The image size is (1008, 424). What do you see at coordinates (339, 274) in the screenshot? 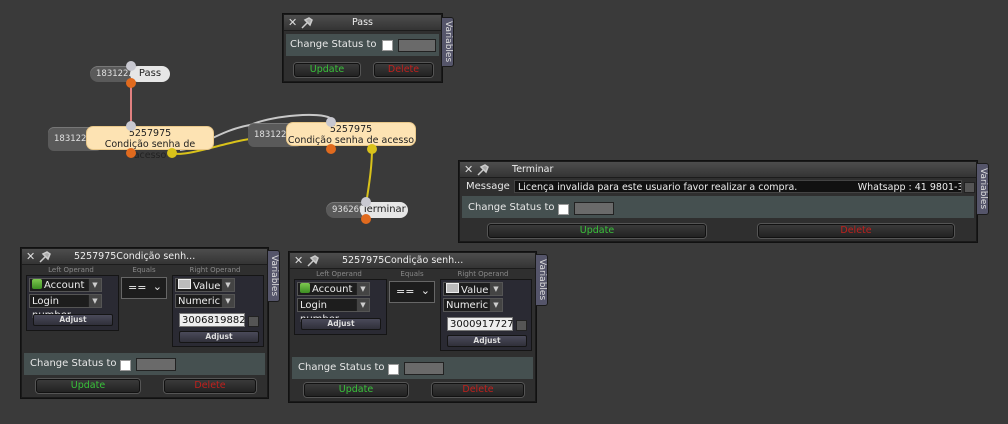
I see `cond2-left-operand-label: Left Operand` at bounding box center [339, 274].